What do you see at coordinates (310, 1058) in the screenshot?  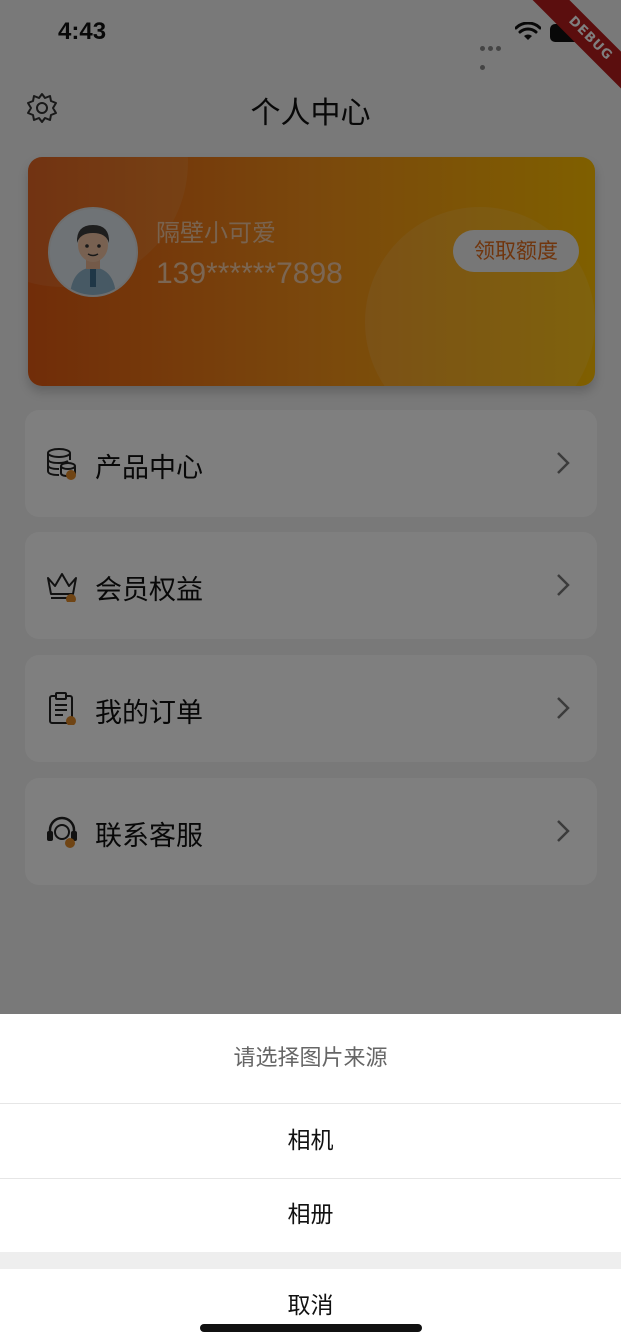 I see `action-sheet-title: 请选择图片来源` at bounding box center [310, 1058].